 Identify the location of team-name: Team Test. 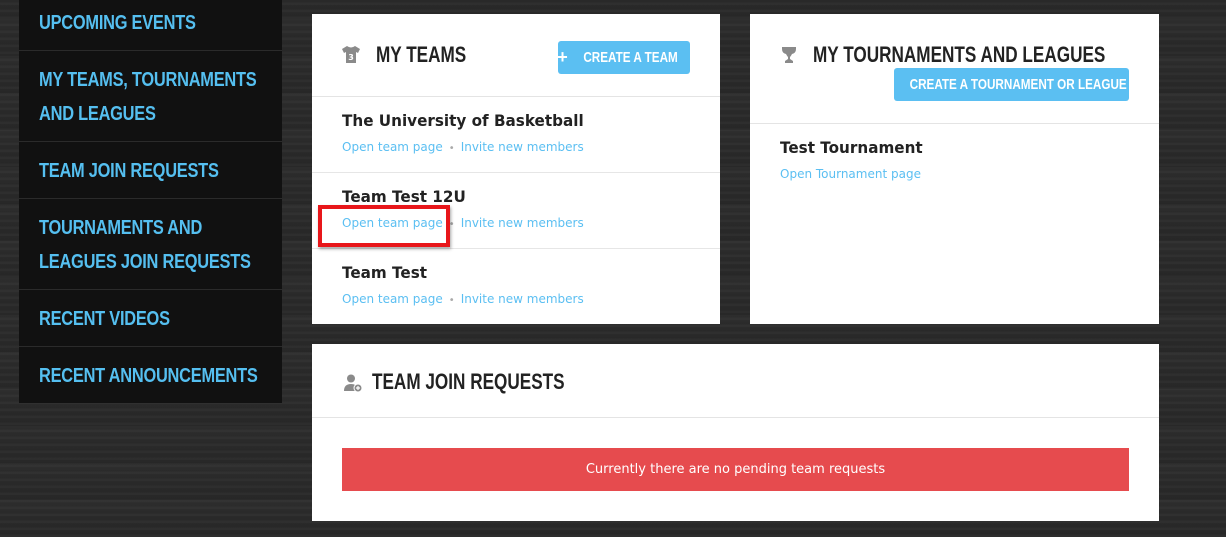
(385, 272).